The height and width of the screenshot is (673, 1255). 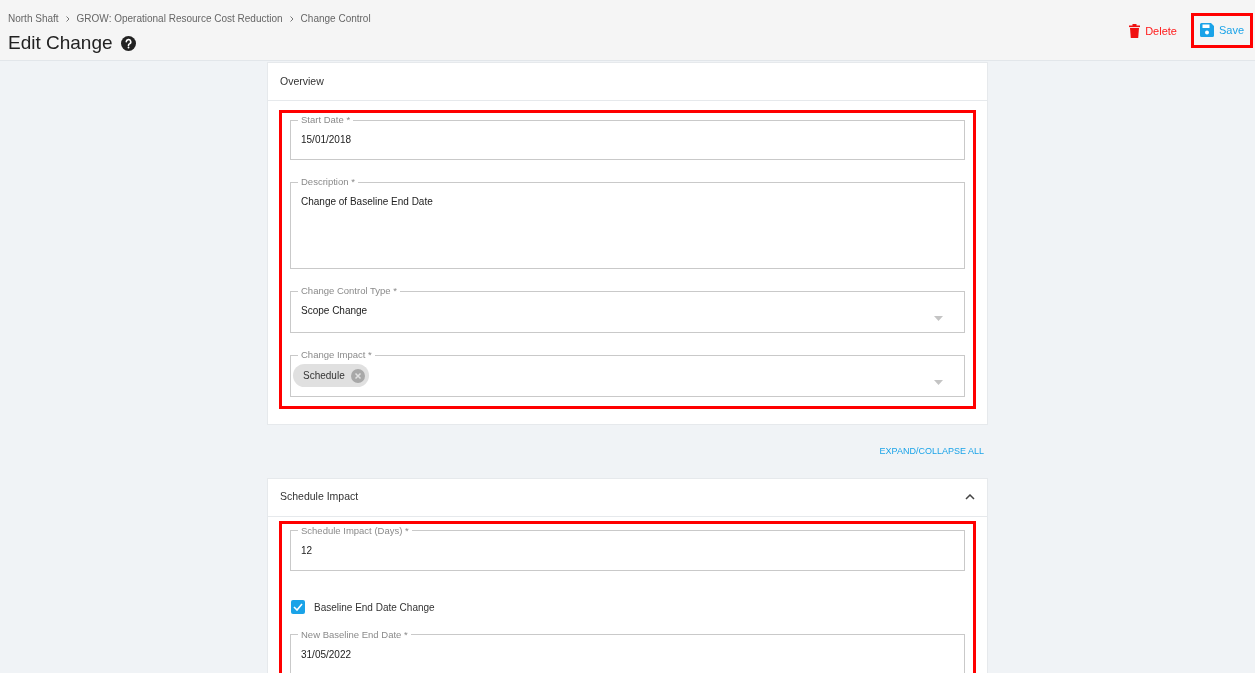 What do you see at coordinates (627, 137) in the screenshot?
I see `text-field: Start Date * 15/01/2018` at bounding box center [627, 137].